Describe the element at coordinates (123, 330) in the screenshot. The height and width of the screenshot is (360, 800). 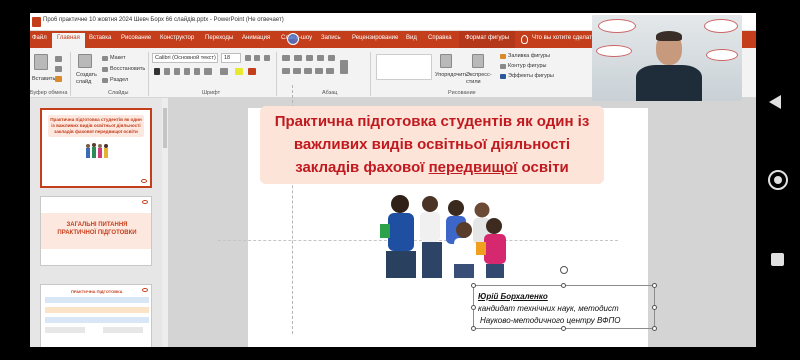
I see `thumbnail-photo` at that location.